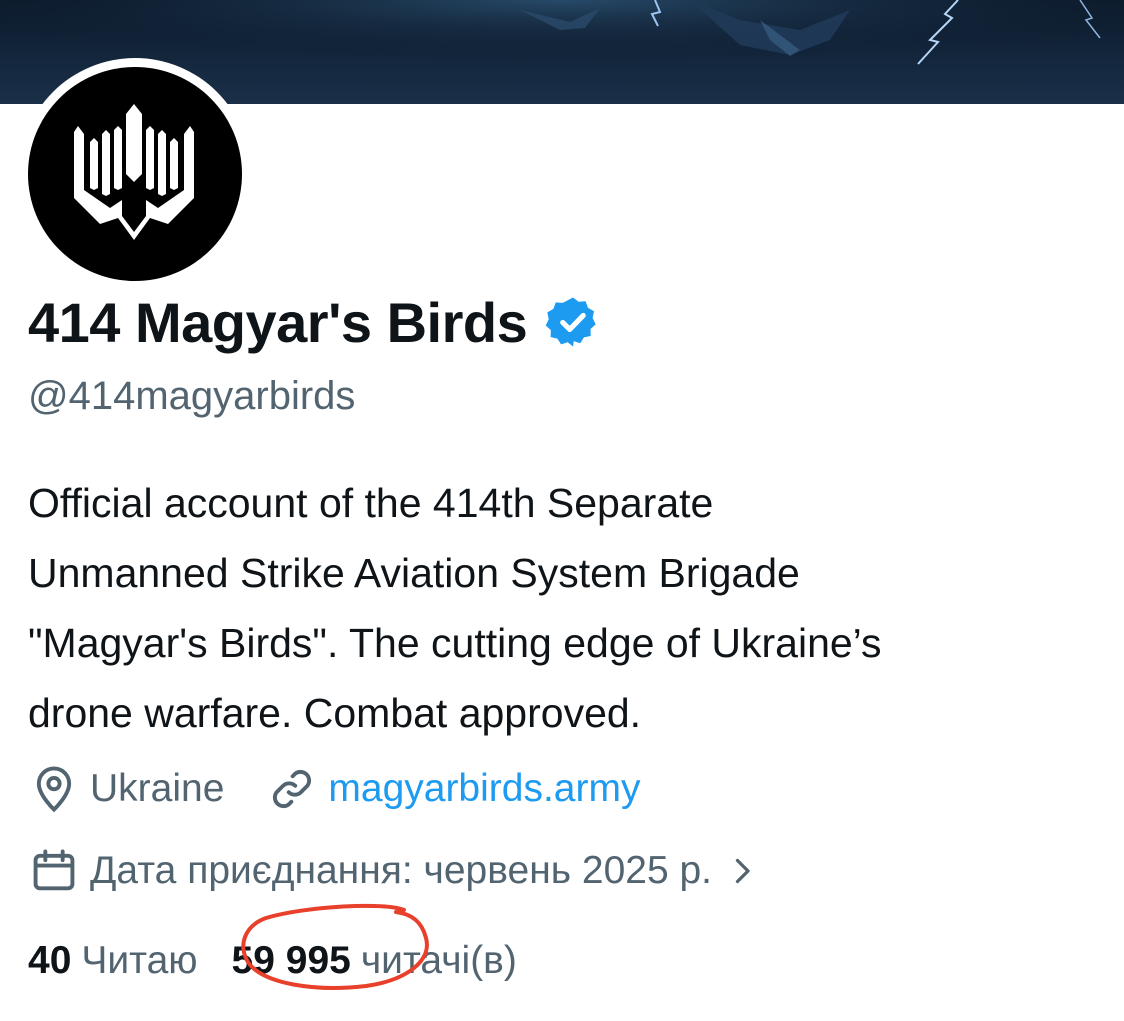 The image size is (1124, 1021). What do you see at coordinates (414, 573) in the screenshot?
I see `bio-line: Unmanned Strike Aviation System Brigade` at bounding box center [414, 573].